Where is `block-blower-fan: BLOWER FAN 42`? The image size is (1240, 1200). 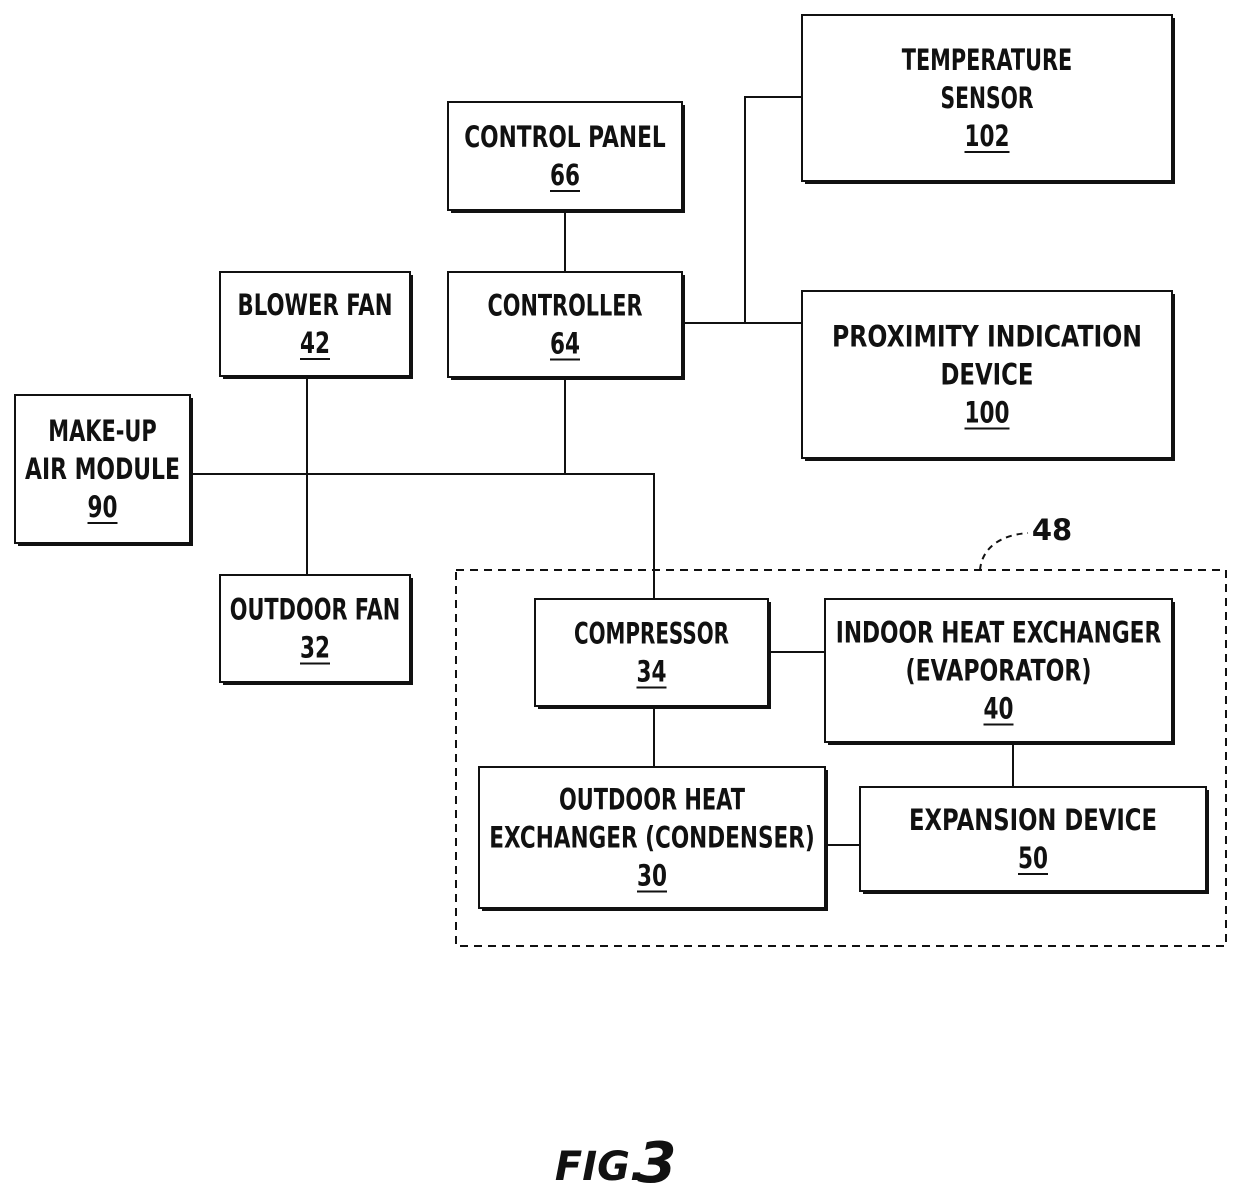 block-blower-fan: BLOWER FAN 42 is located at coordinates (316, 325).